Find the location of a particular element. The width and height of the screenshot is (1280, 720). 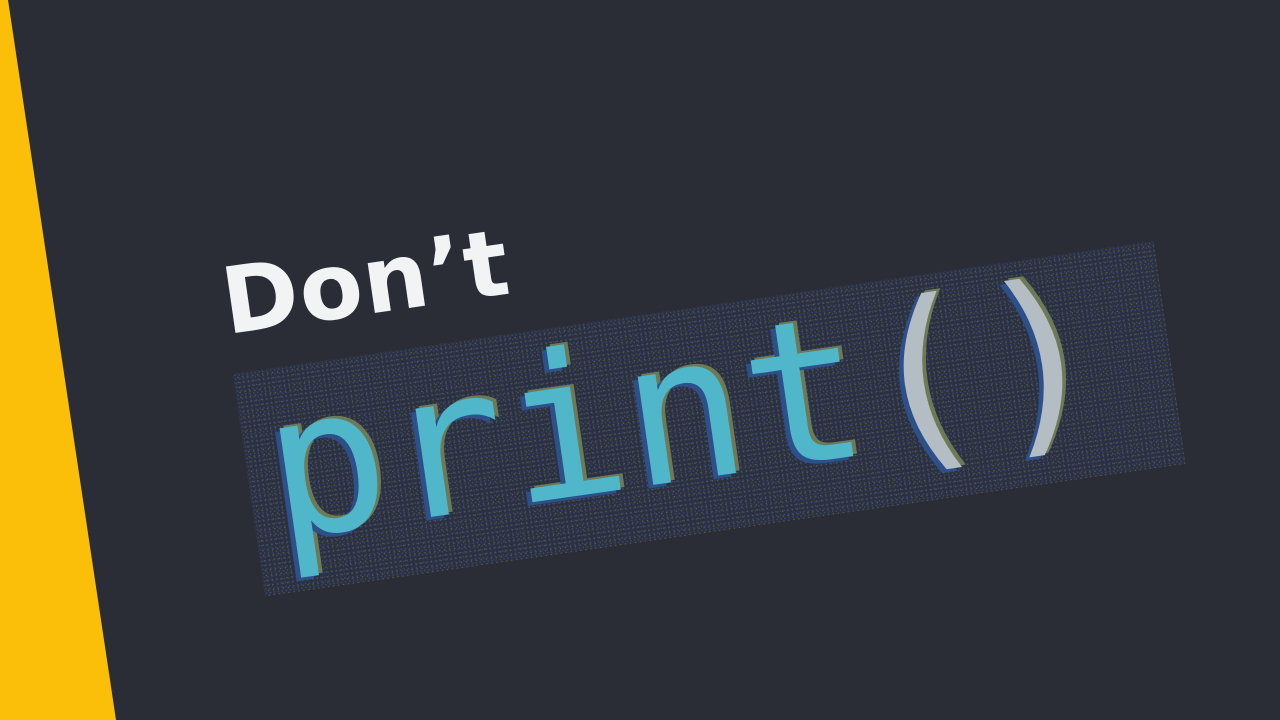

parentheses: () is located at coordinates (982, 368).